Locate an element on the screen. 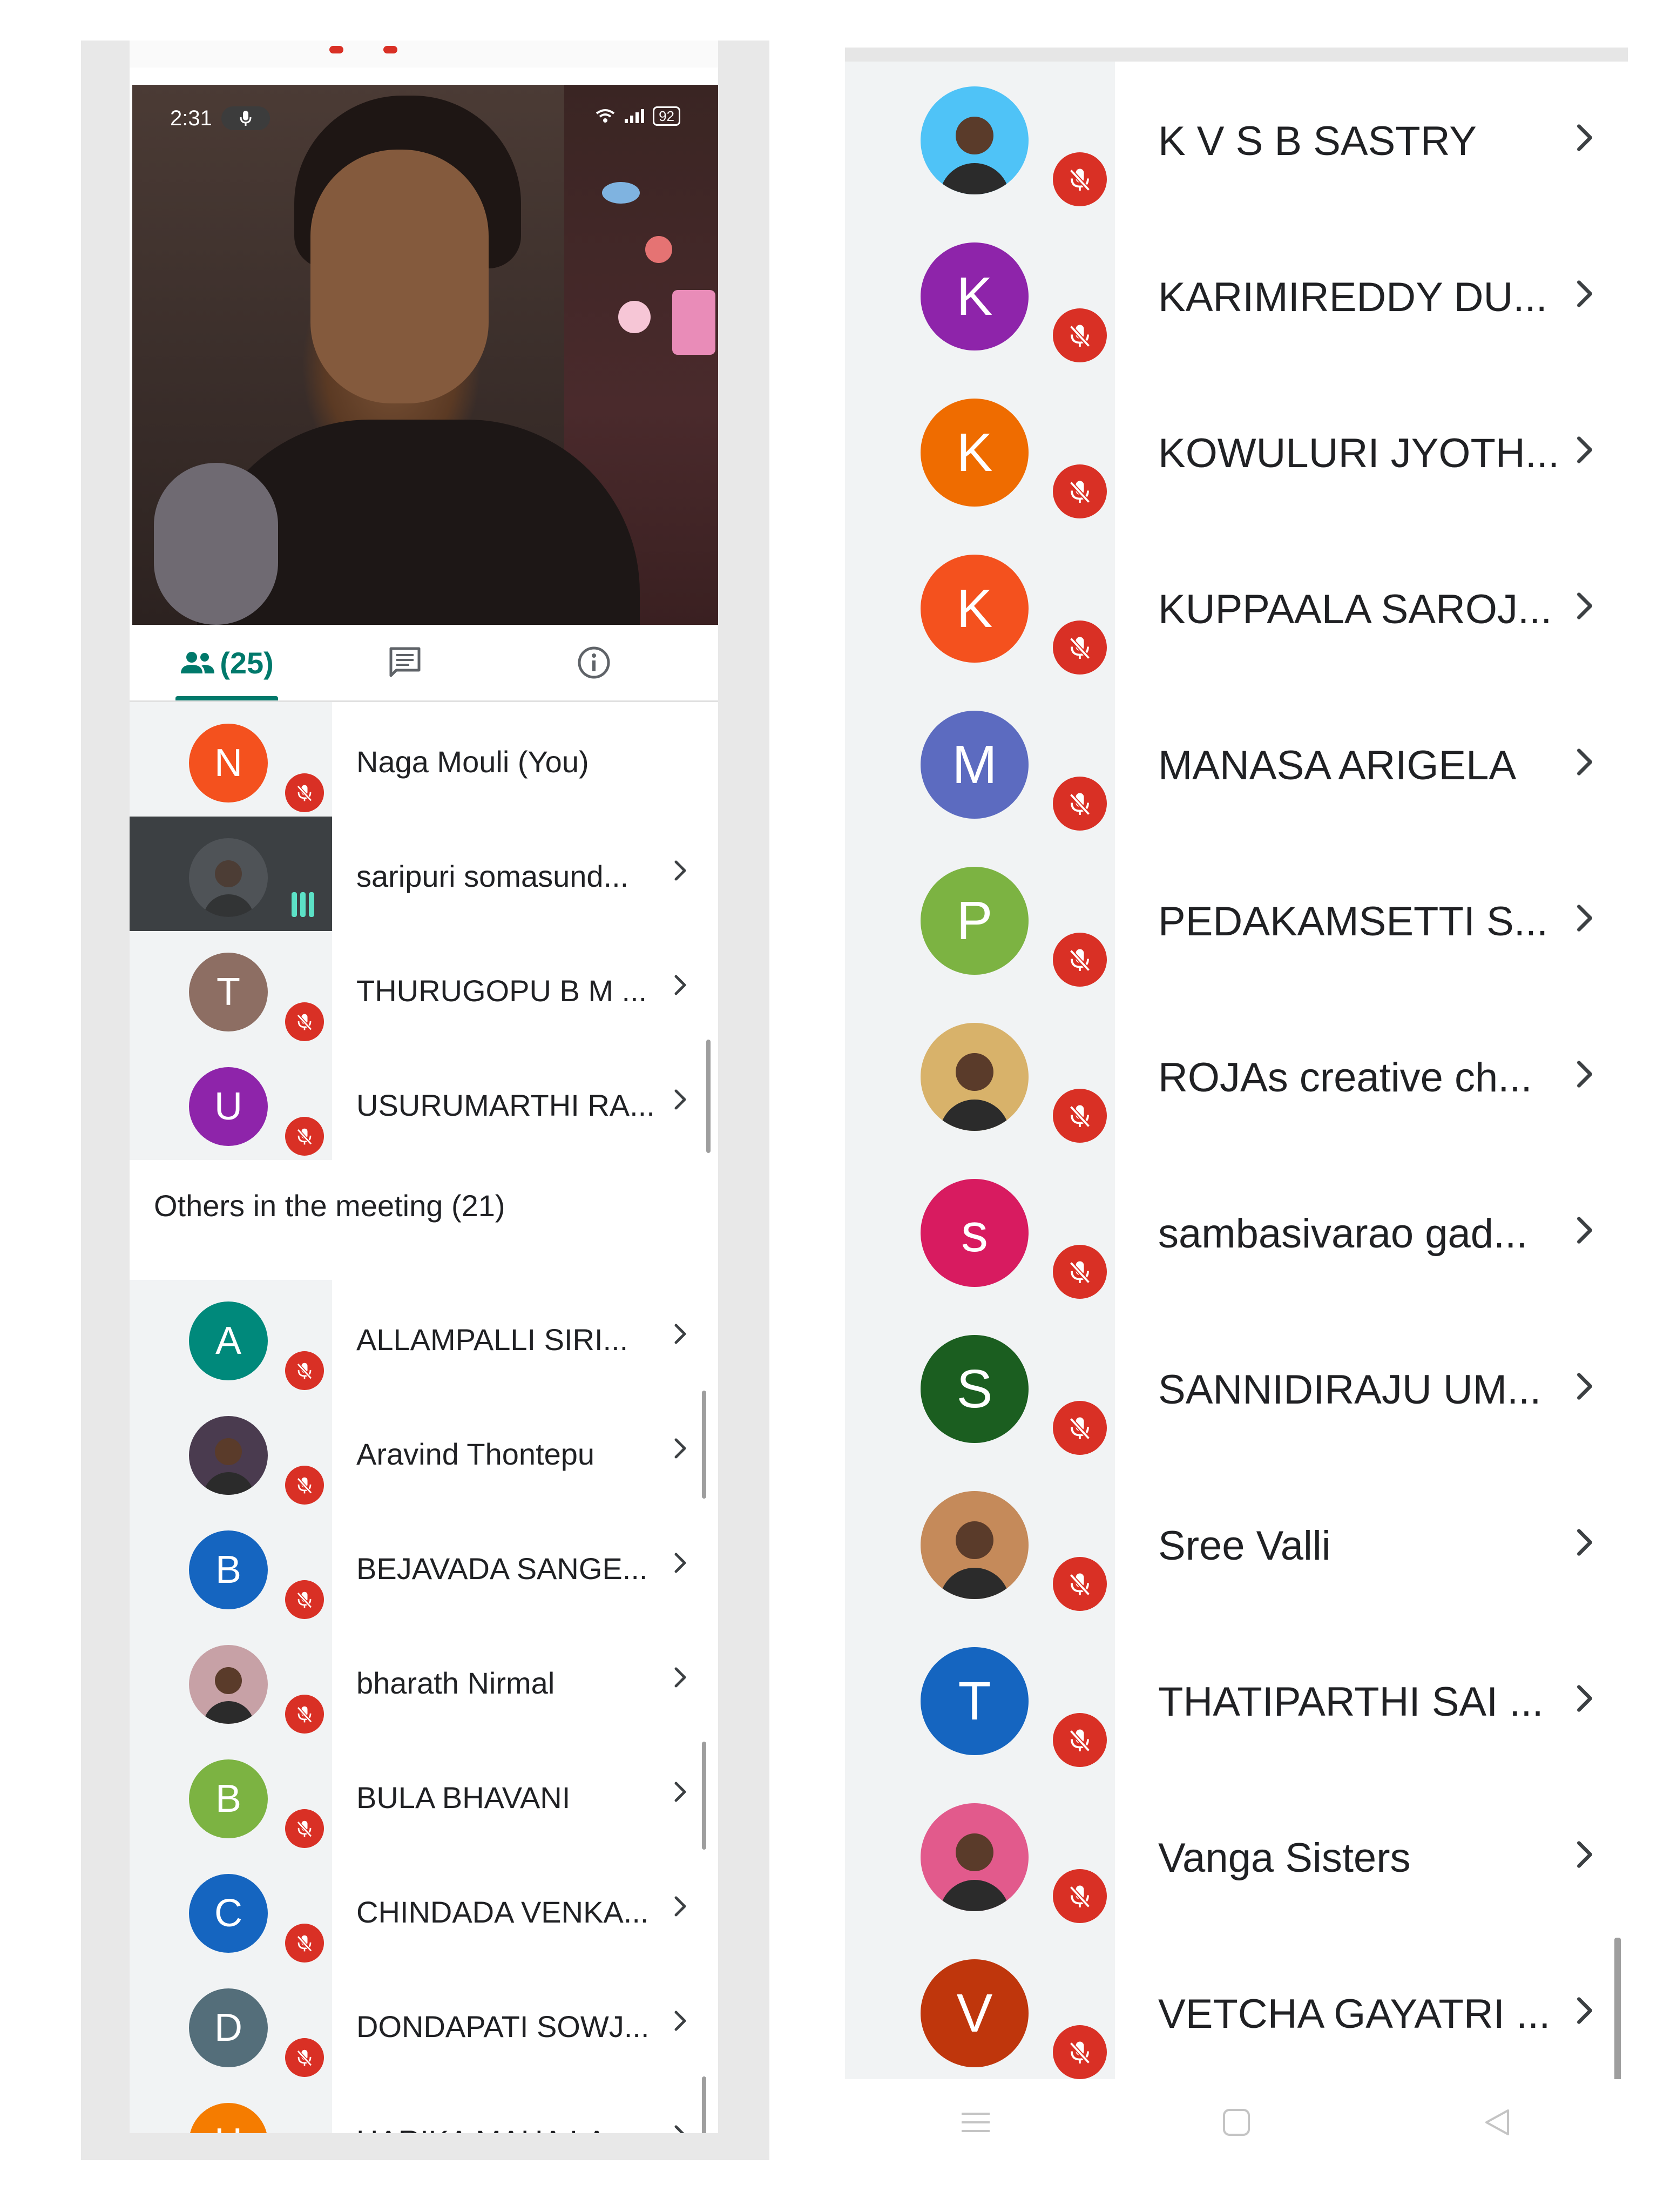 The width and height of the screenshot is (1677, 2212). participant-row: Vanga Sisters is located at coordinates (1236, 1854).